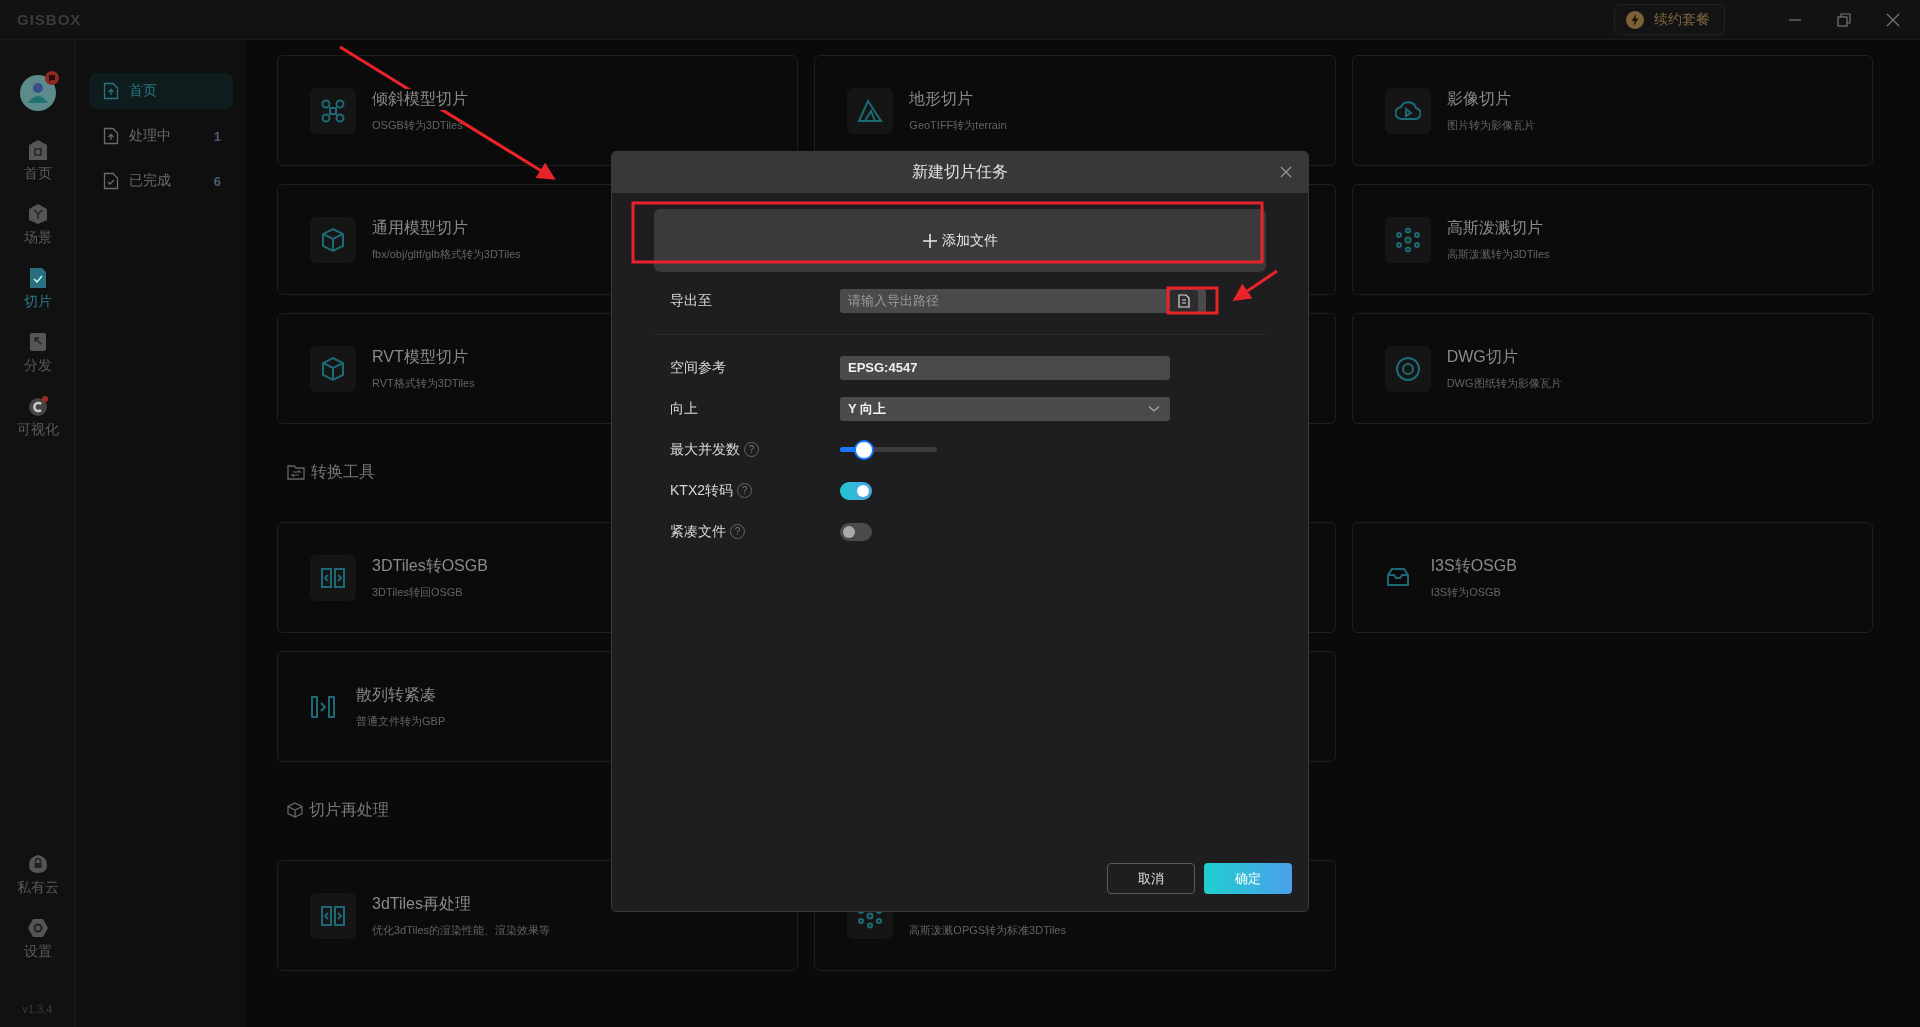 The width and height of the screenshot is (1920, 1027). Describe the element at coordinates (1407, 239) in the screenshot. I see `nodes-icon` at that location.